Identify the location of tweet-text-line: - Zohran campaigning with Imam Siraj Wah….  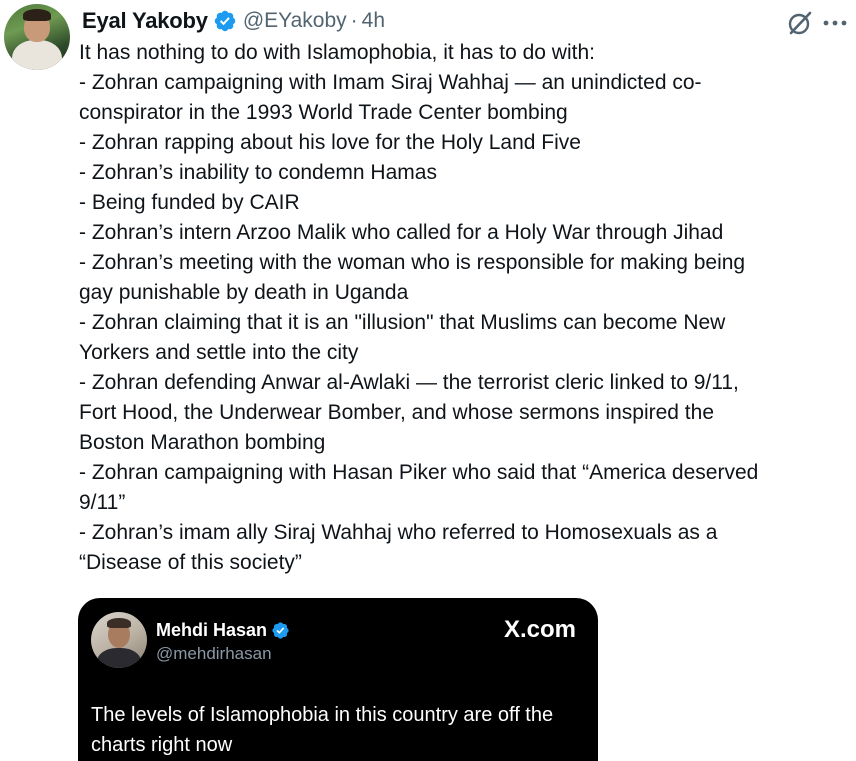
(390, 82).